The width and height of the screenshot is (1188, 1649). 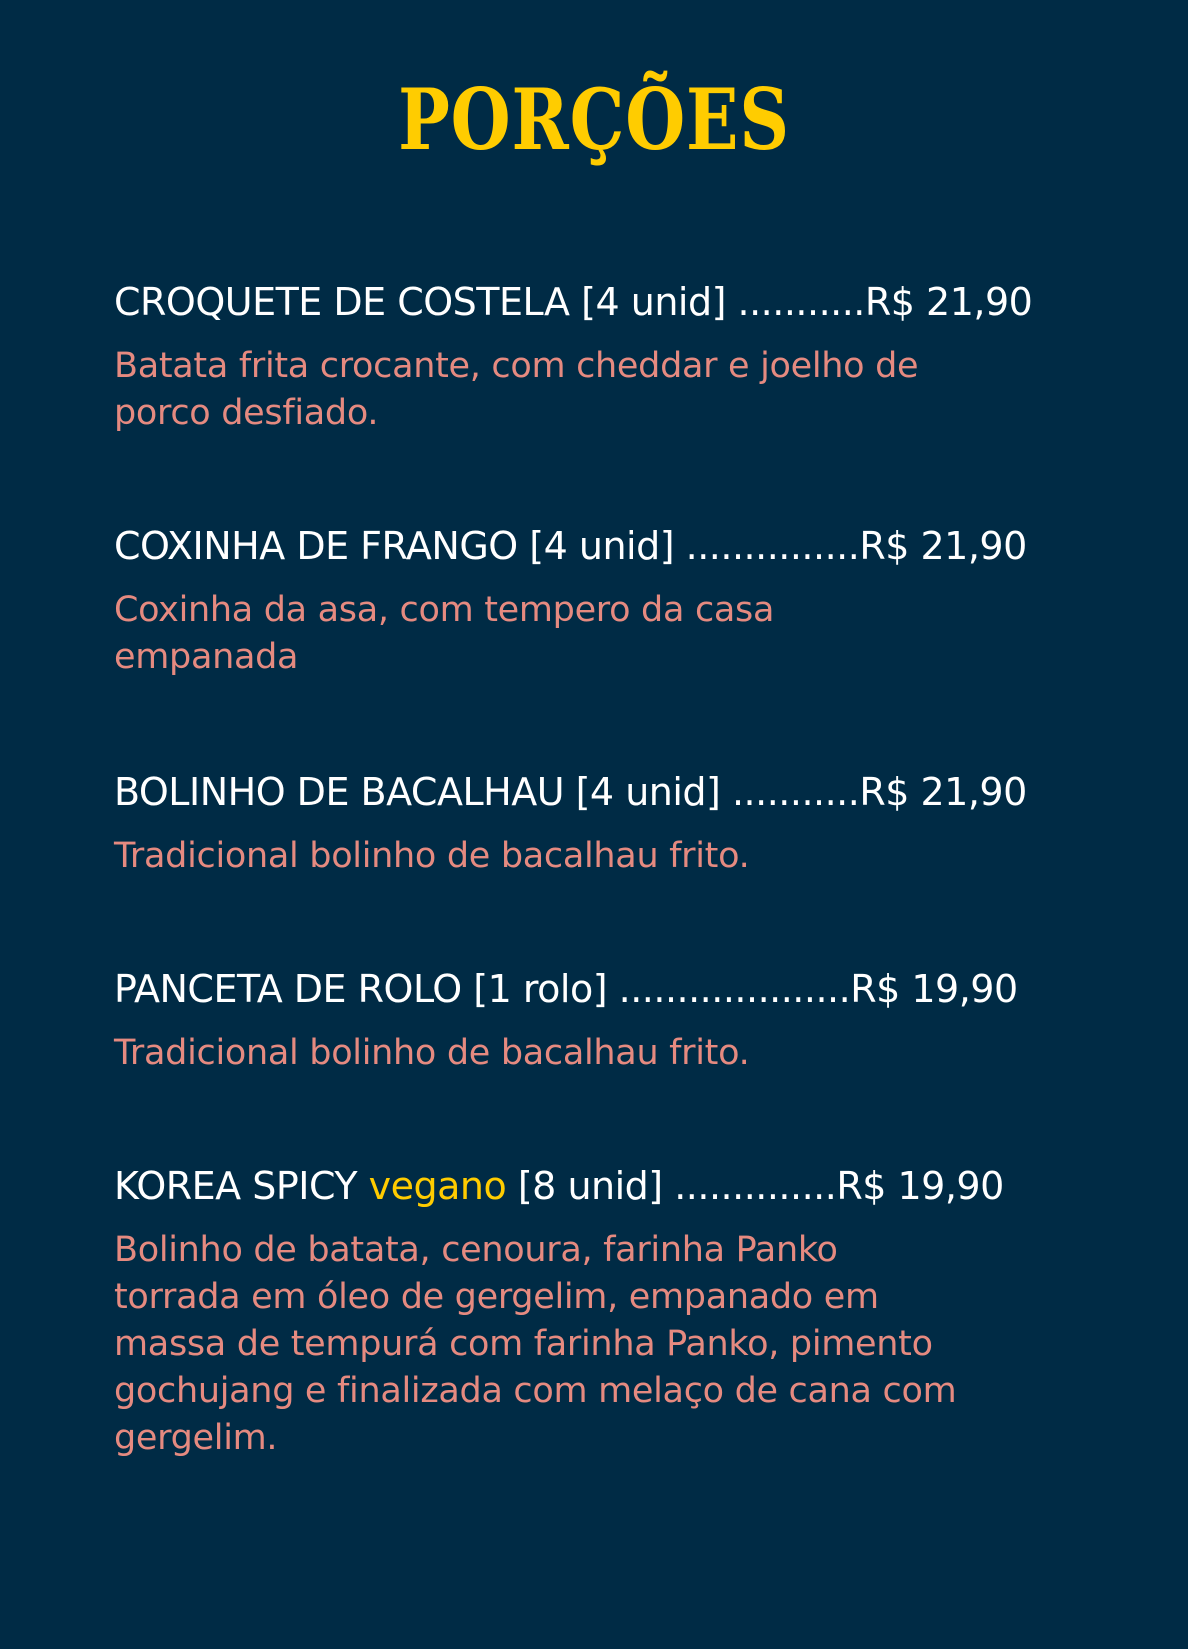 I want to click on menu-item-name: PANCETA DE ROLO, so click(x=288, y=989).